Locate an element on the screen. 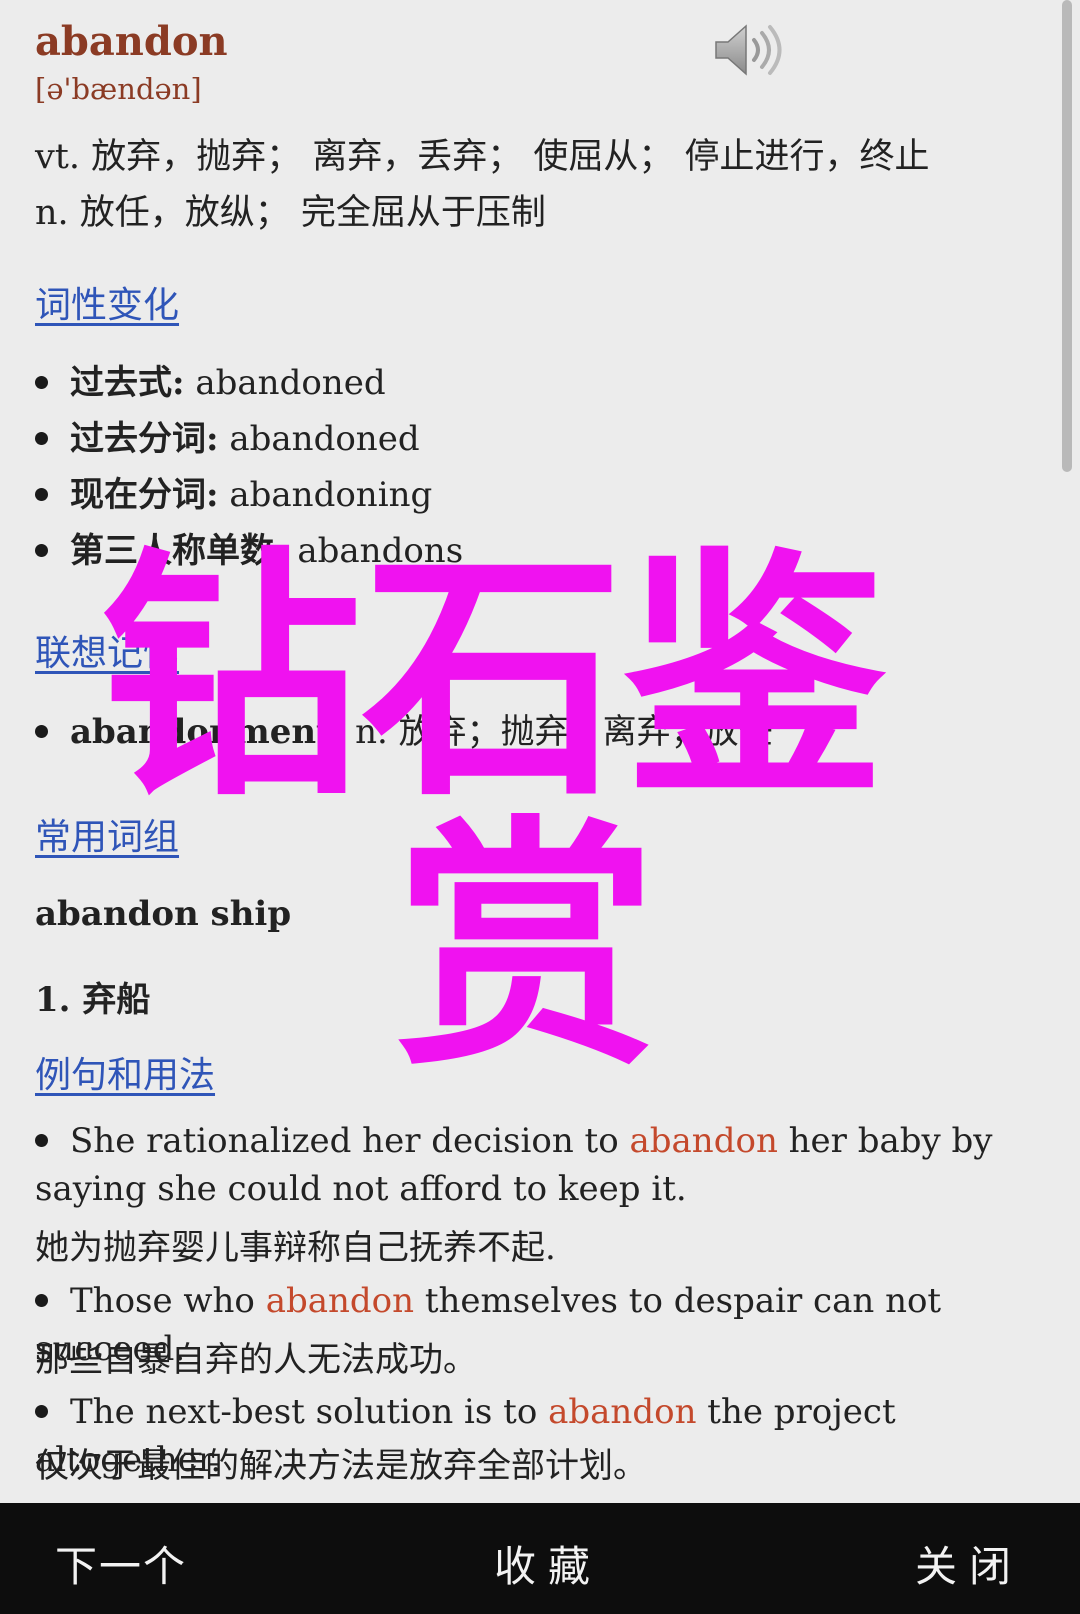 The image size is (1080, 1614). scrollbar is located at coordinates (1067, 236).